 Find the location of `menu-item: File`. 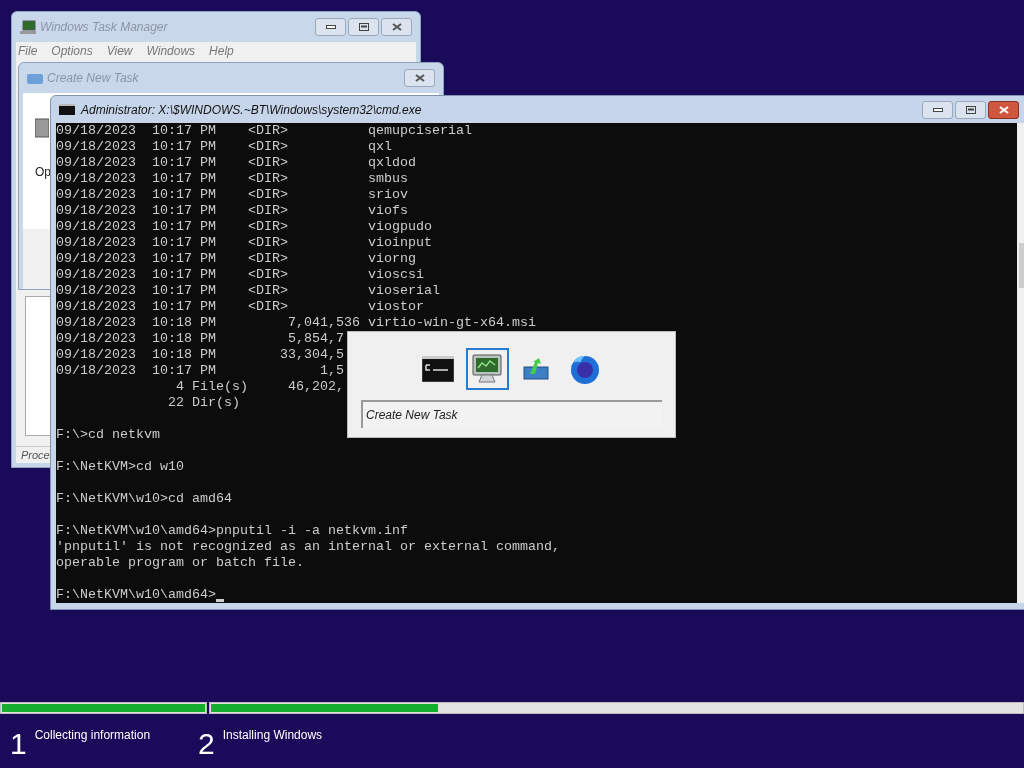

menu-item: File is located at coordinates (28, 51).